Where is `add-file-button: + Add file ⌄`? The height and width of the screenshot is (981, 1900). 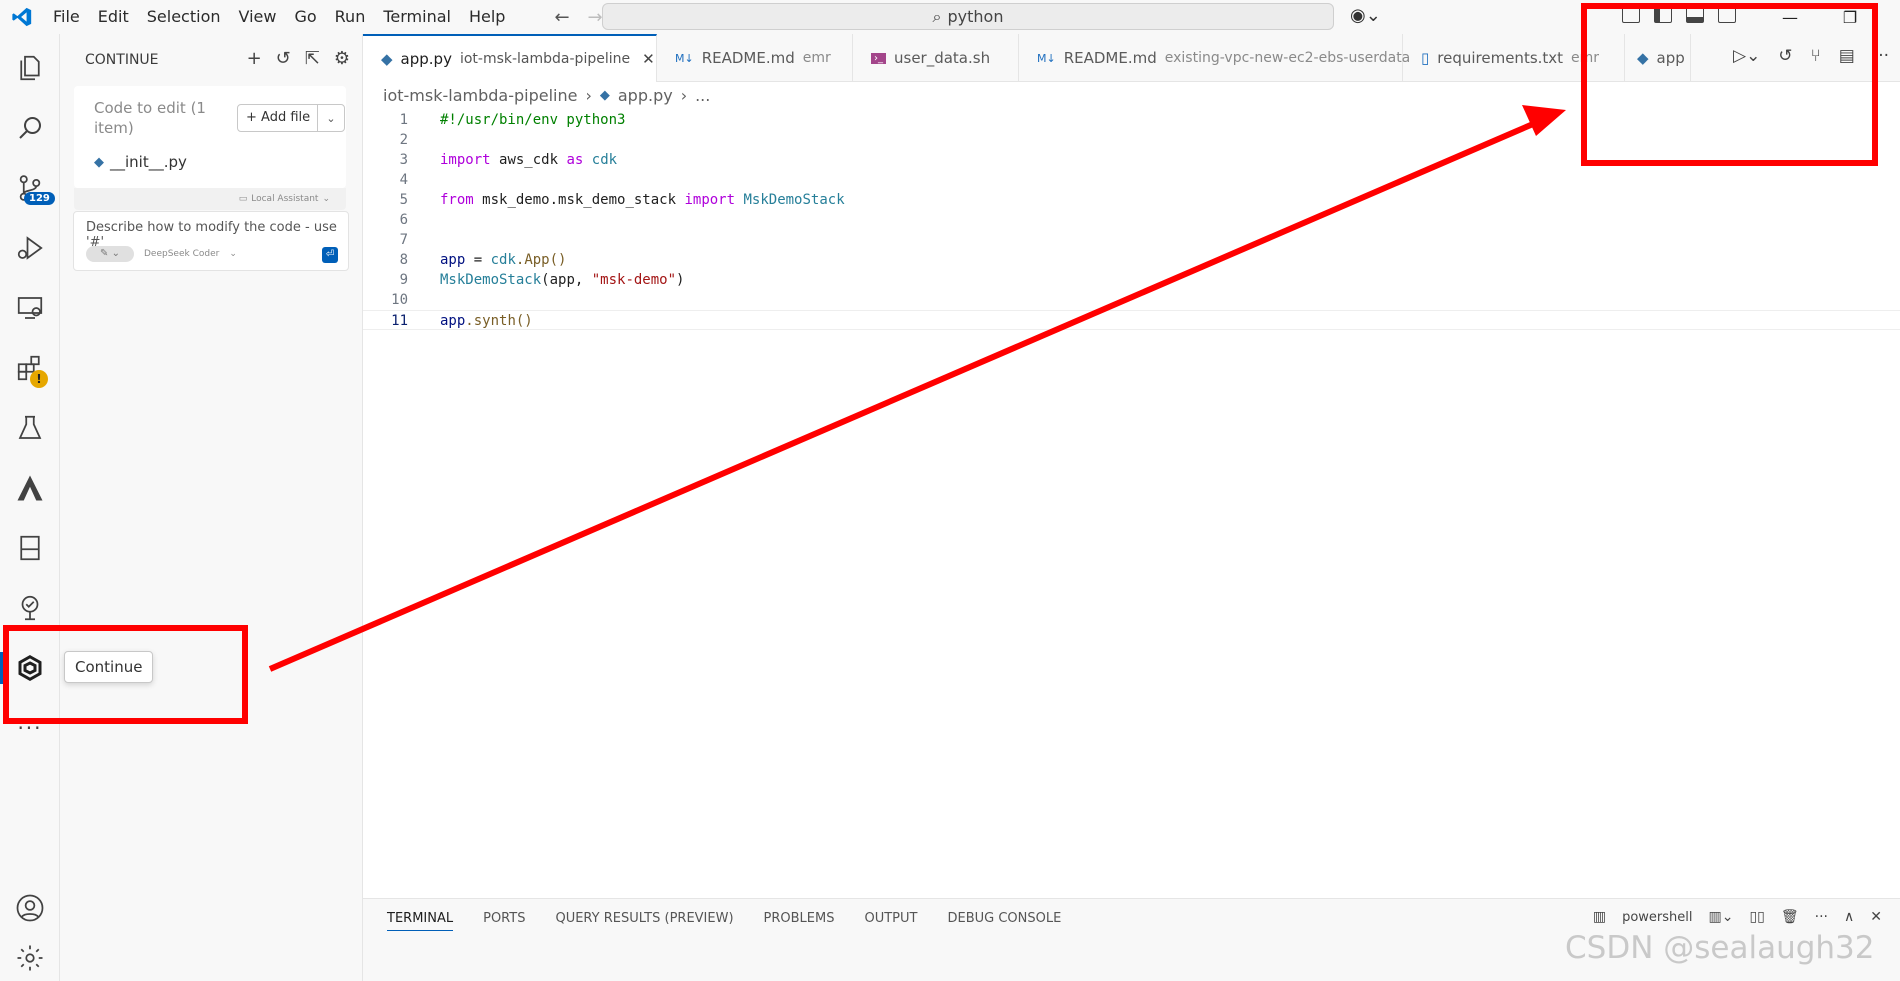 add-file-button: + Add file ⌄ is located at coordinates (291, 118).